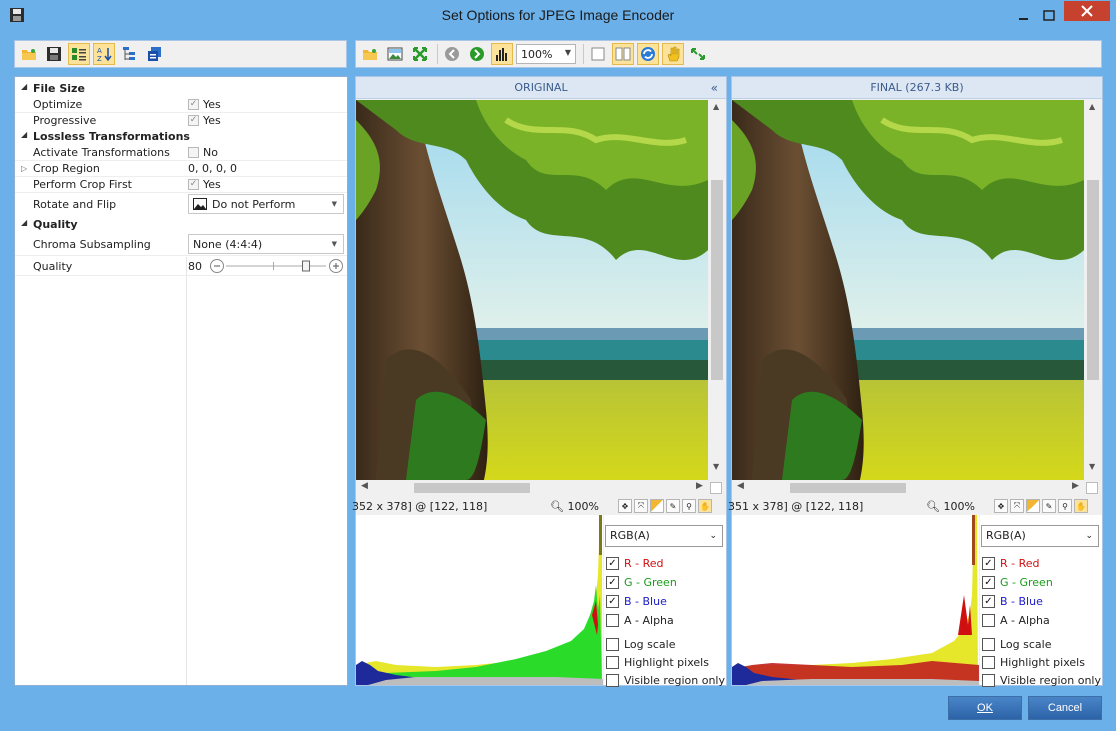 Image resolution: width=1116 pixels, height=731 pixels. I want to click on minimize-button, so click(1023, 16).